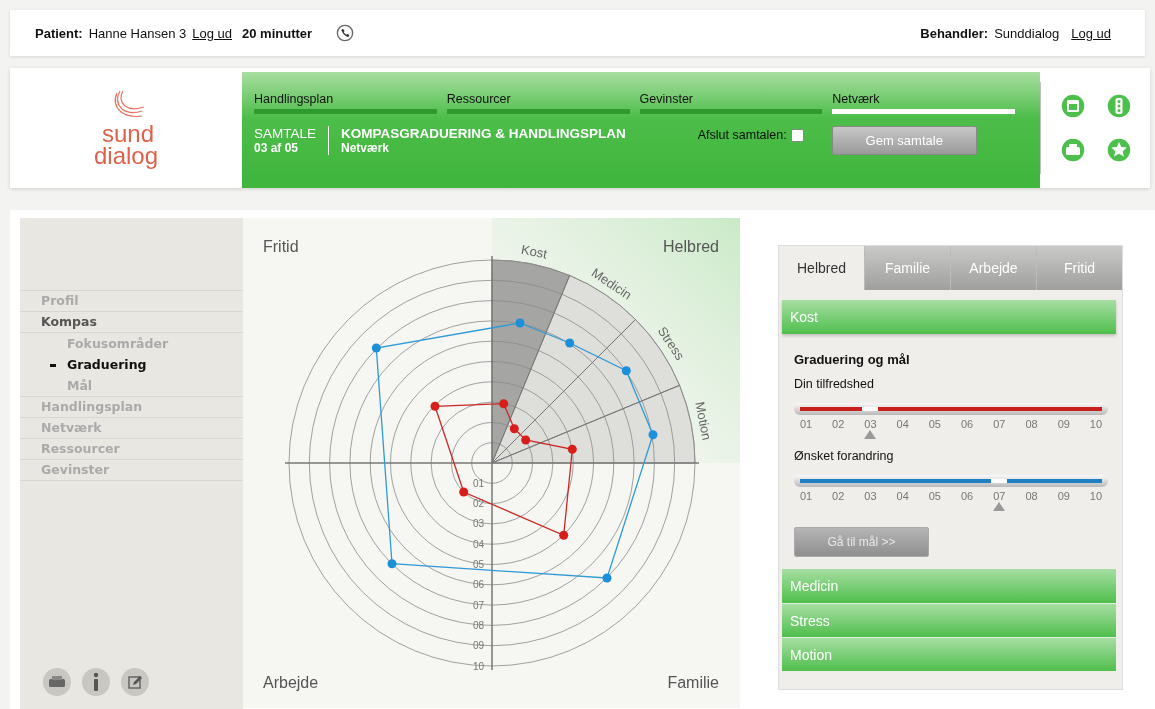 This screenshot has width=1155, height=709. What do you see at coordinates (949, 620) in the screenshot?
I see `section-header: Stress` at bounding box center [949, 620].